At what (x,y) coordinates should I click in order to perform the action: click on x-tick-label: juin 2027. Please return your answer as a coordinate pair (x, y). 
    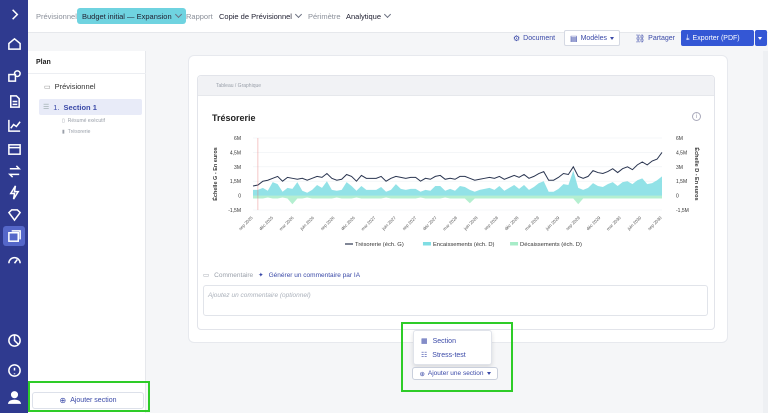
    Looking at the image, I should click on (388, 223).